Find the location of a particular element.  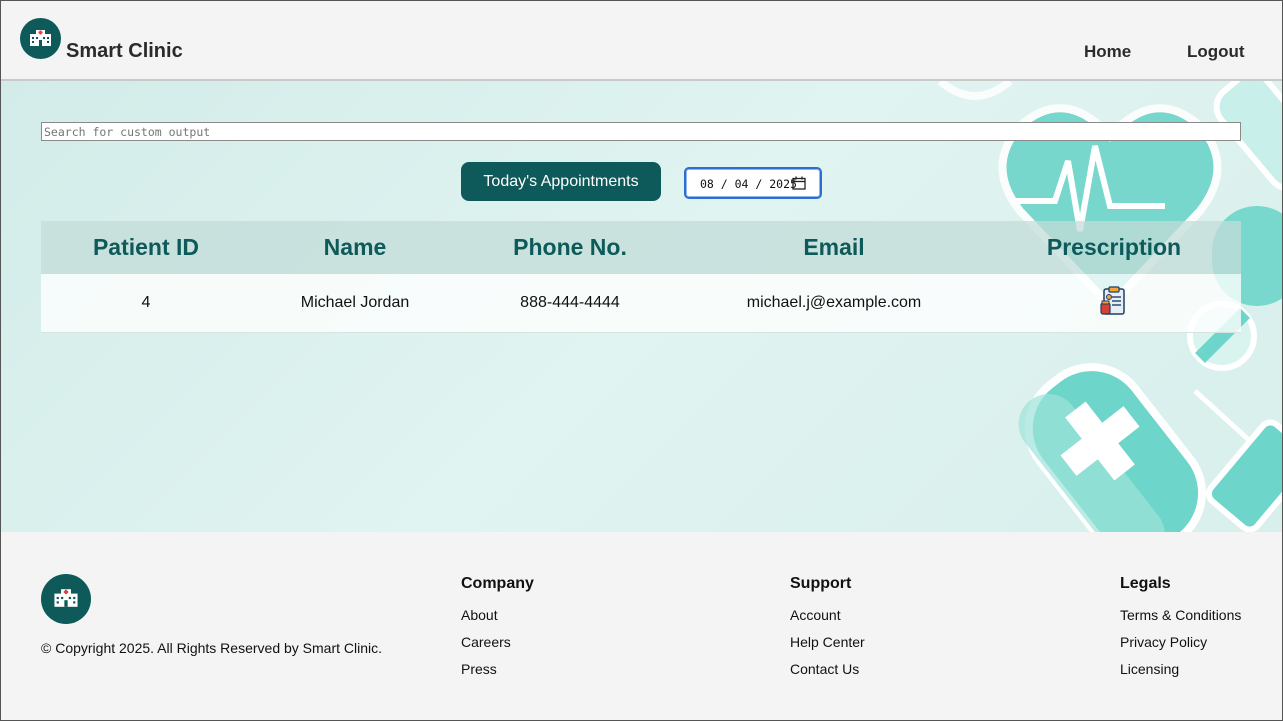

footer-link-press: Press is located at coordinates (497, 669).